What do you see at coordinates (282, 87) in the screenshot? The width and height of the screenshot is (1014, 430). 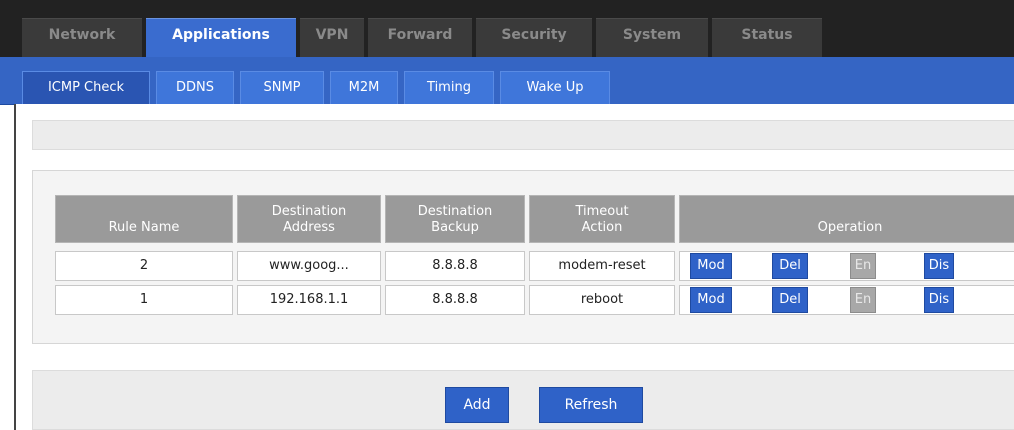 I see `tab-snmp: SNMP` at bounding box center [282, 87].